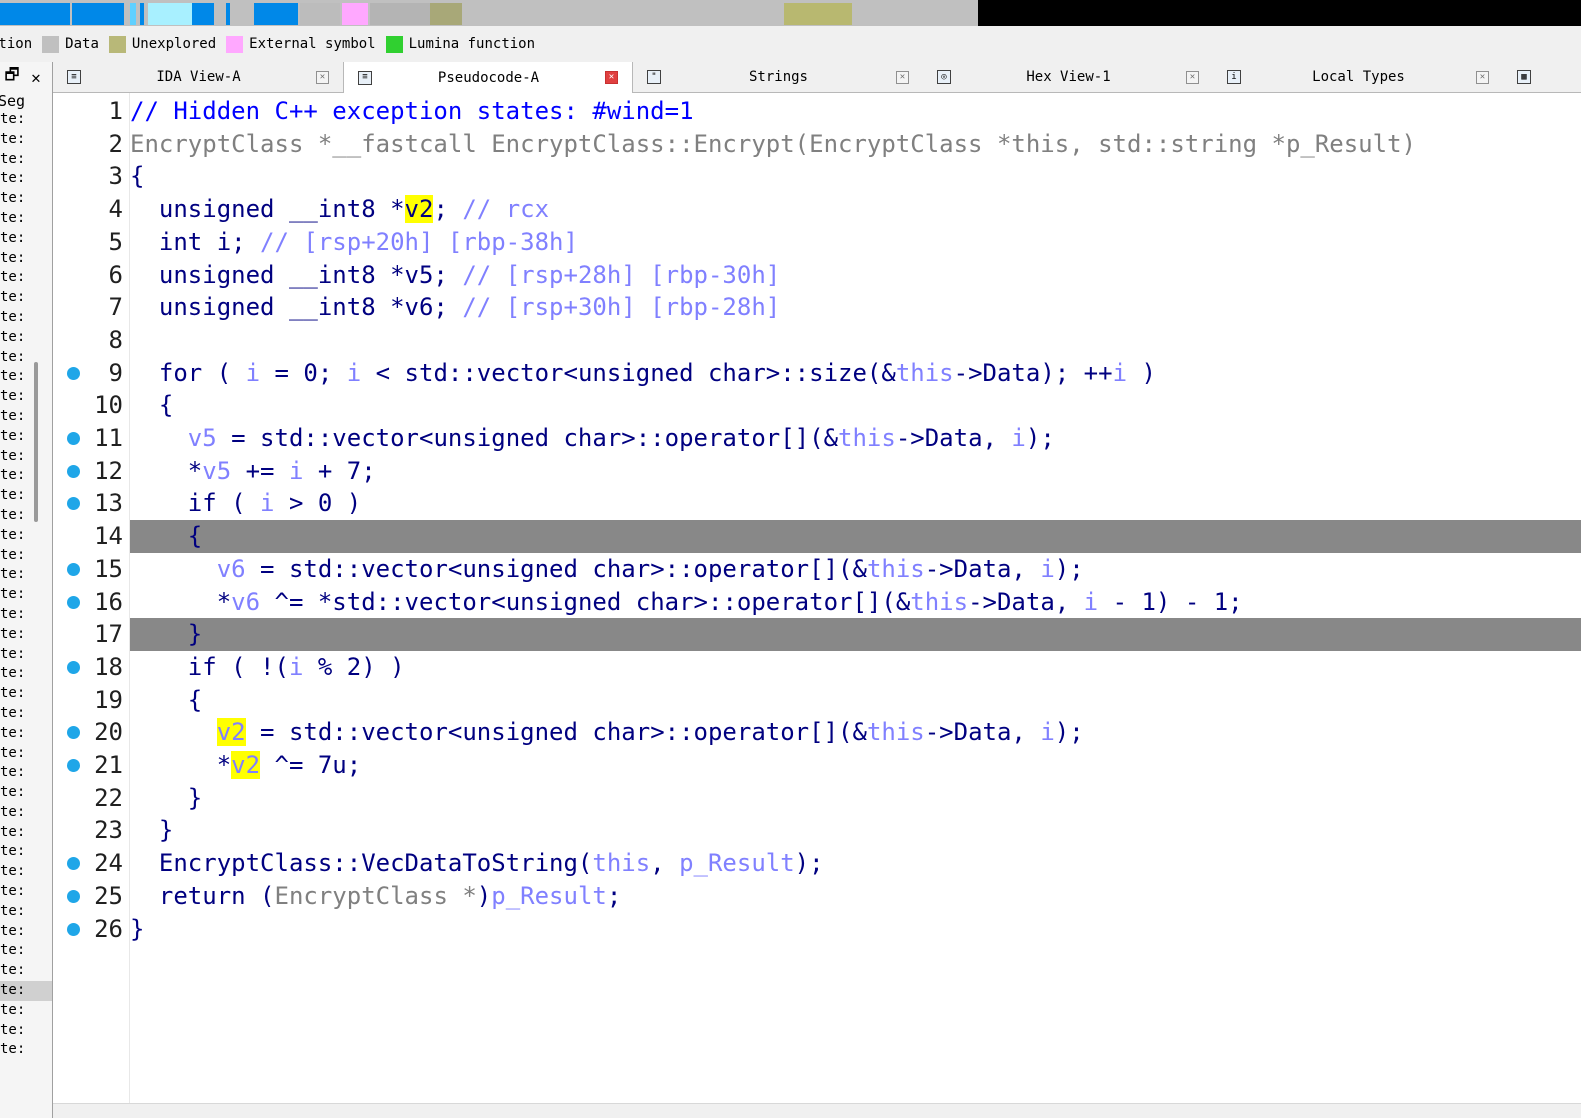 The height and width of the screenshot is (1118, 1581). I want to click on code-token: }, so click(166, 798).